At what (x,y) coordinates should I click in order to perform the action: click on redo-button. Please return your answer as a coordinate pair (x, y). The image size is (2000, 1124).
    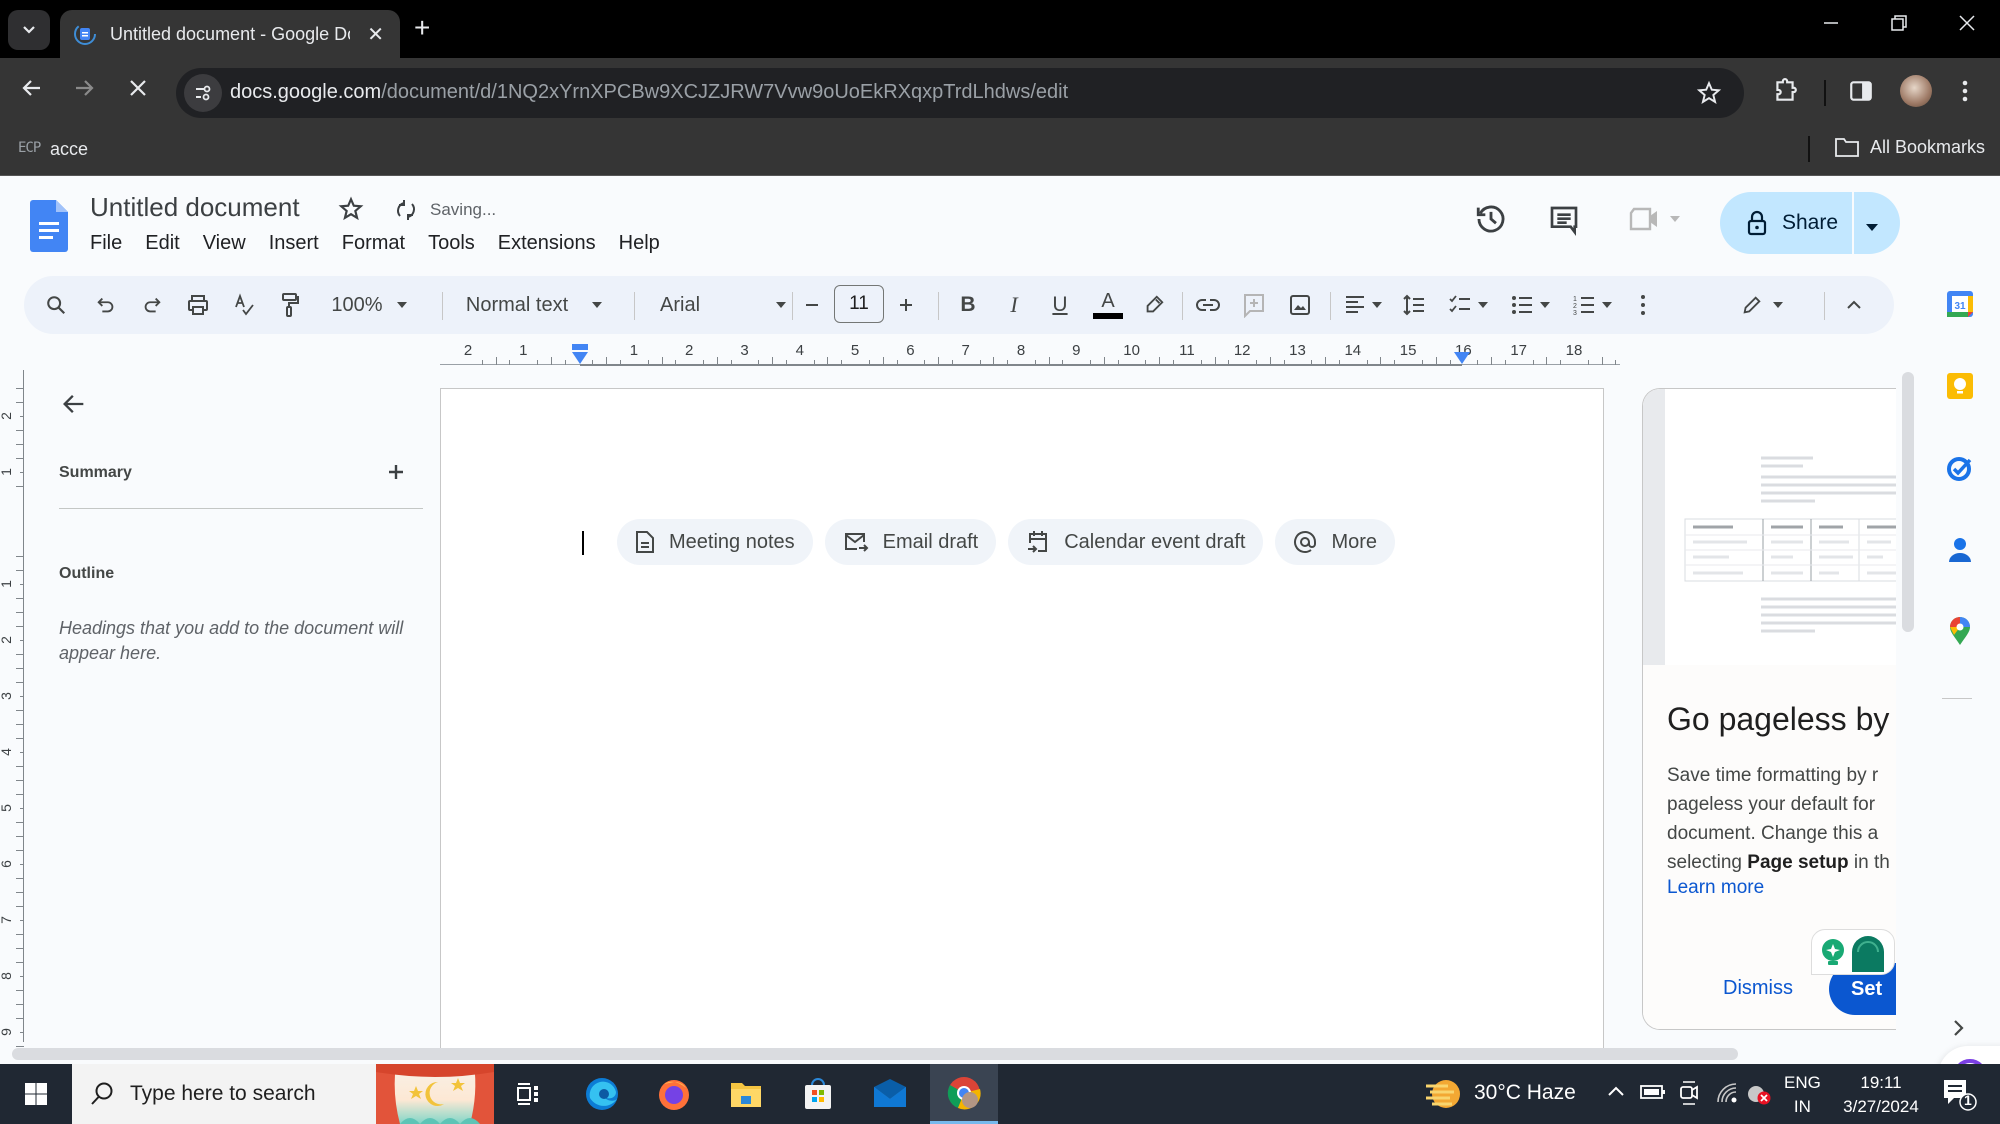
    Looking at the image, I should click on (152, 305).